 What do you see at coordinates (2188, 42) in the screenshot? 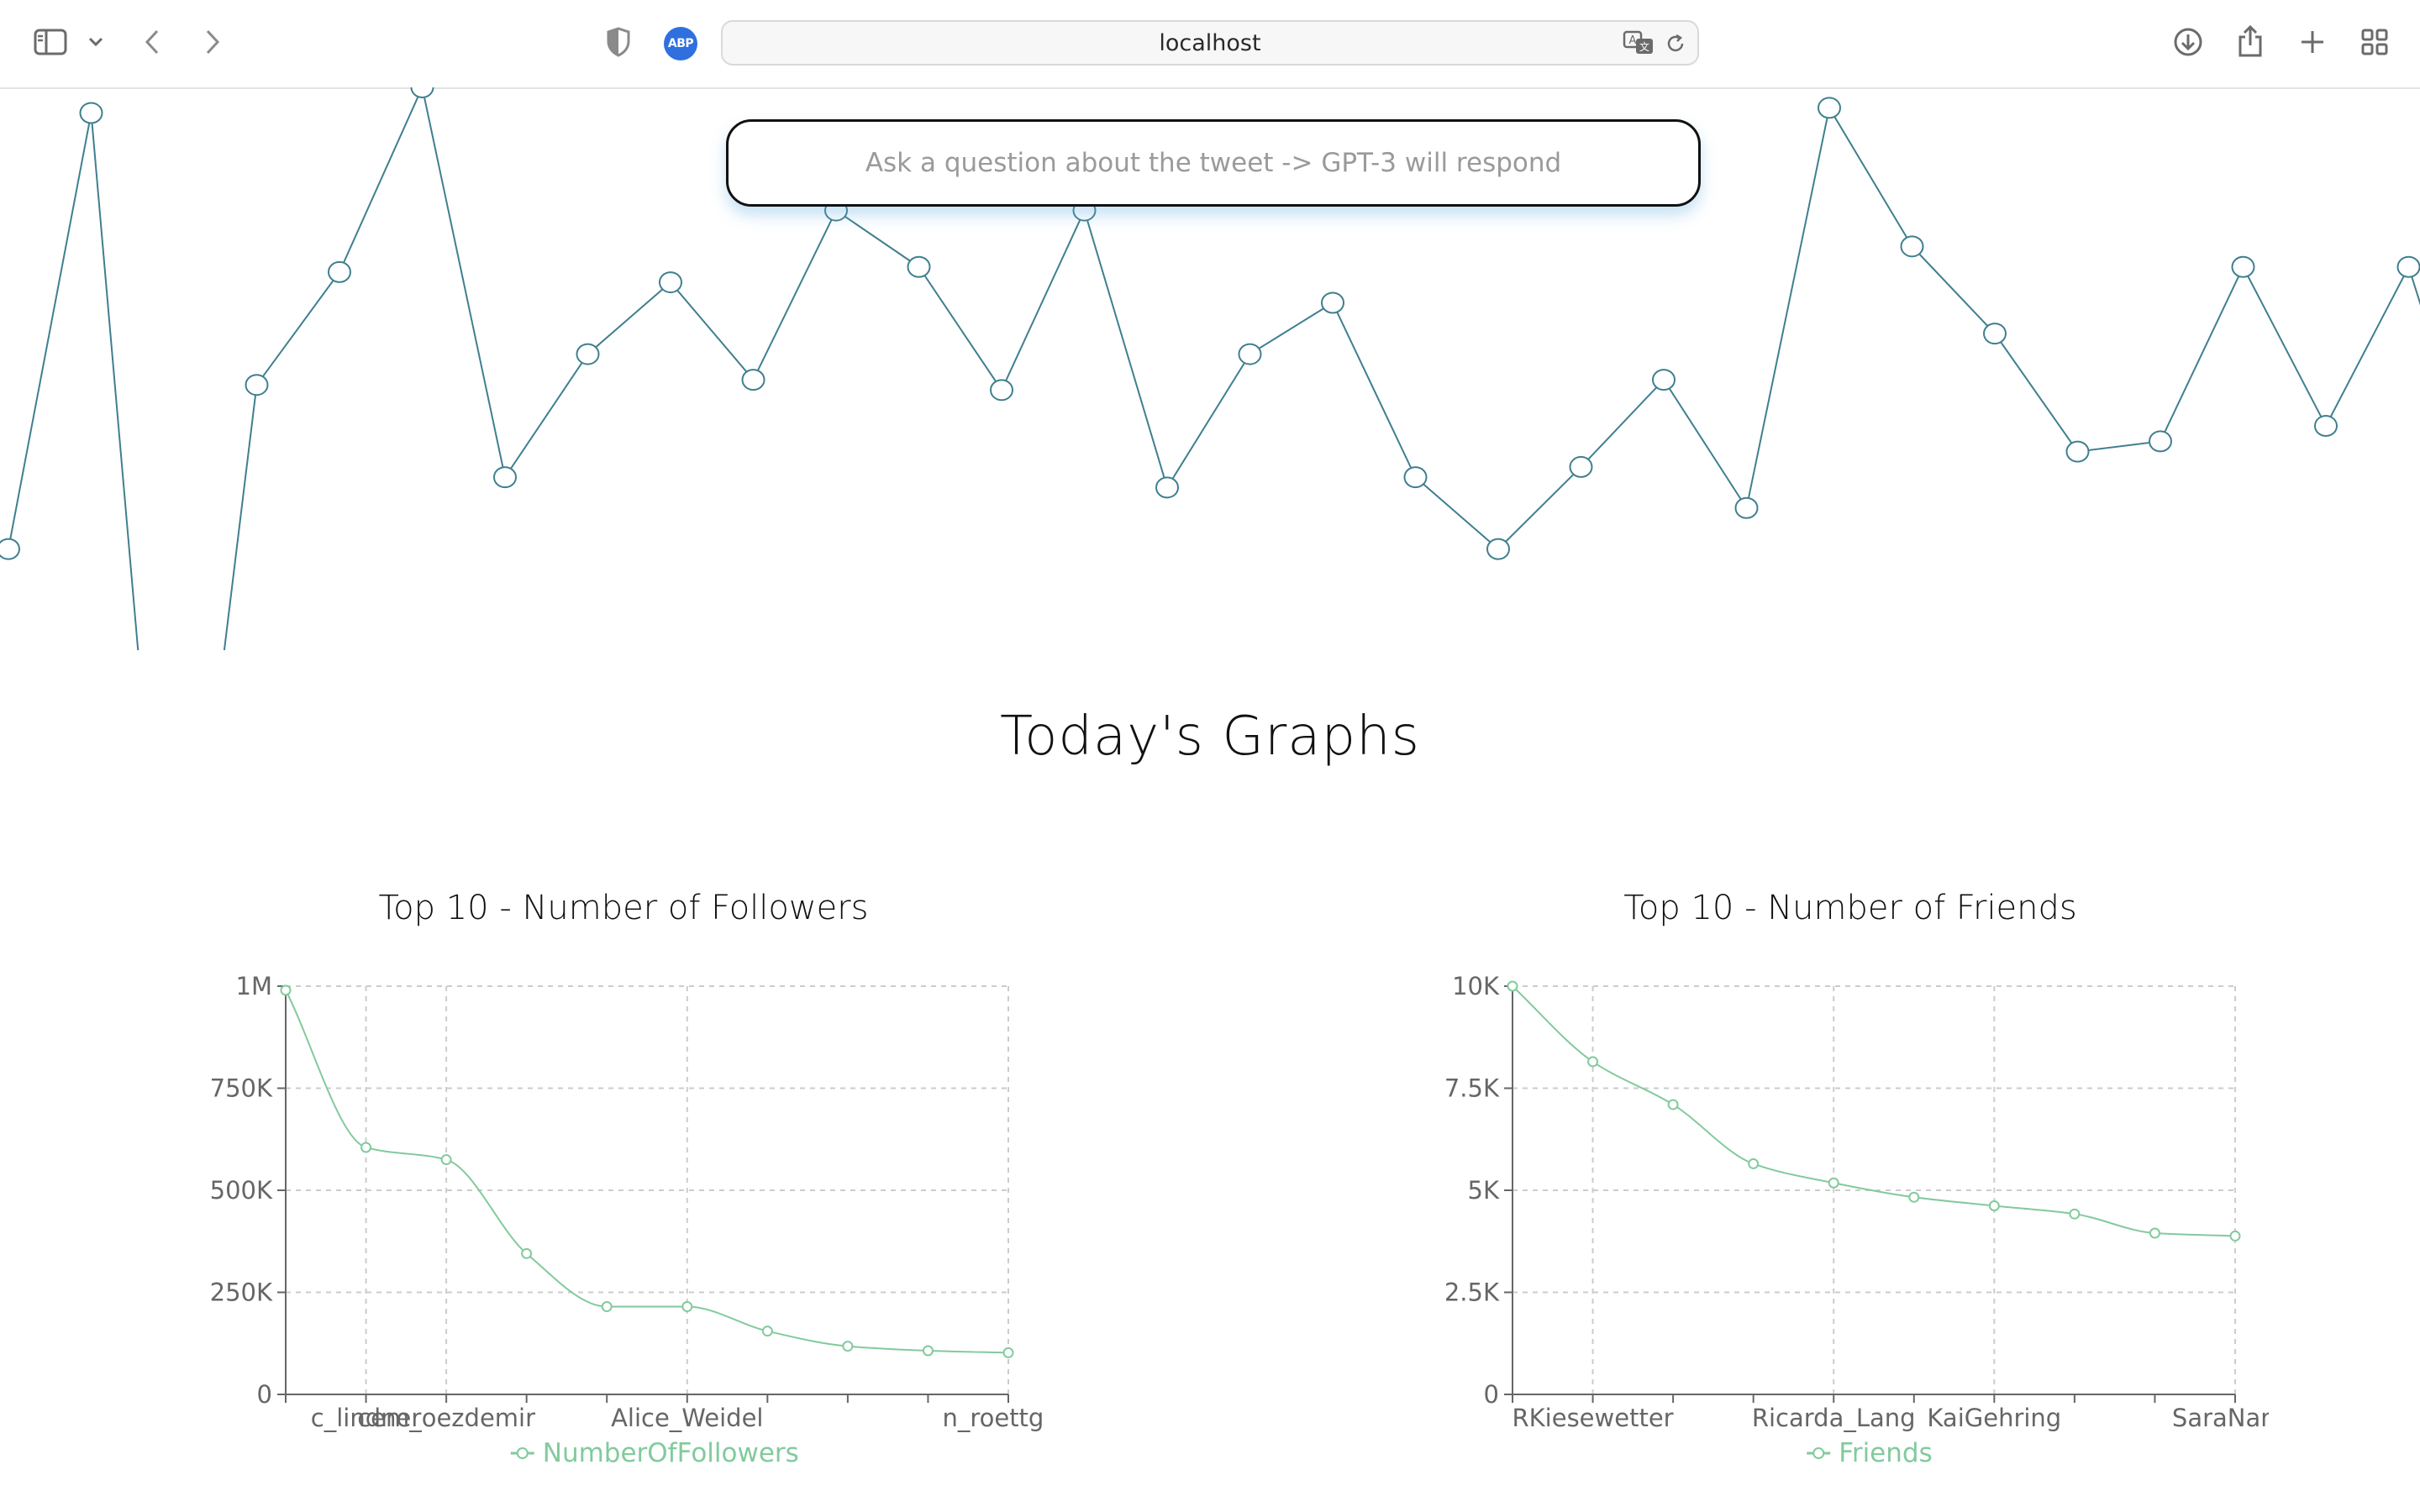
I see `download-icon` at bounding box center [2188, 42].